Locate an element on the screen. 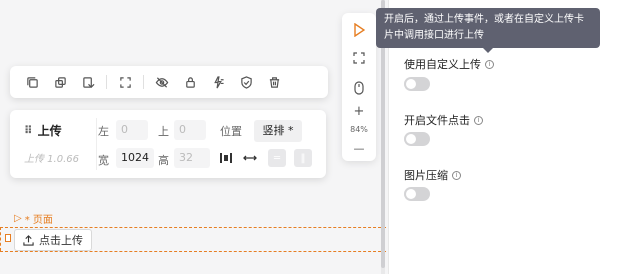 The image size is (636, 274). custom-upload-toggle is located at coordinates (417, 84).